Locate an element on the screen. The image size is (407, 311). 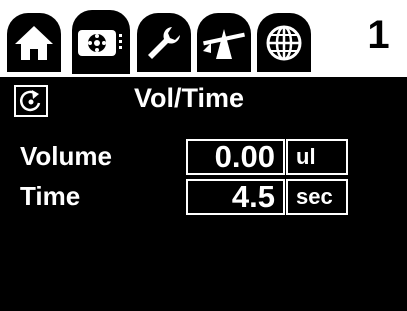
volume-unit-field: ul is located at coordinates (317, 157).